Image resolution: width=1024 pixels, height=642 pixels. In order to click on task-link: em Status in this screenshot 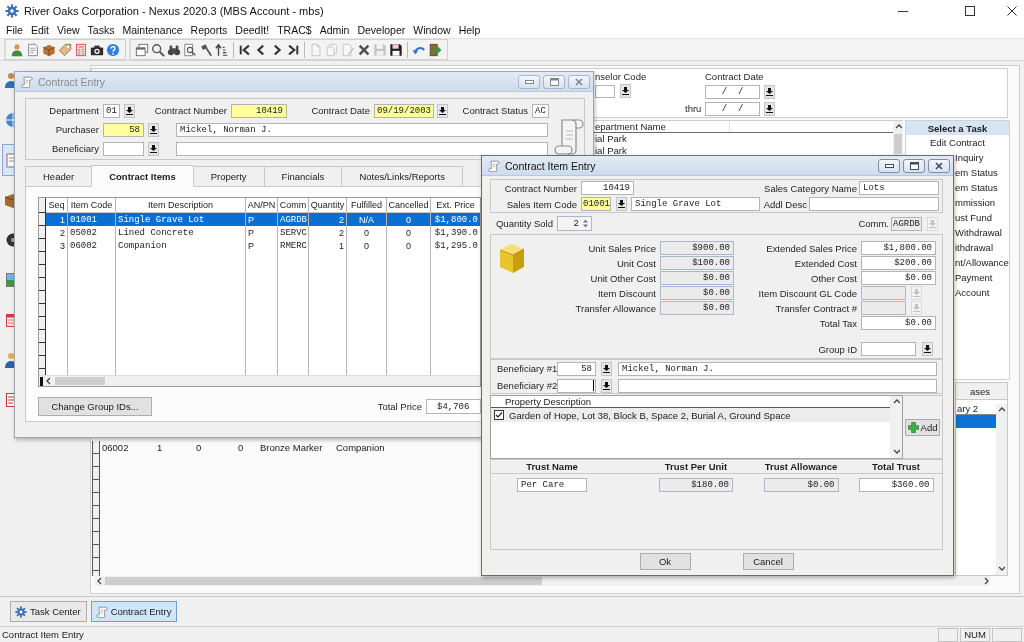, I will do `click(976, 187)`.